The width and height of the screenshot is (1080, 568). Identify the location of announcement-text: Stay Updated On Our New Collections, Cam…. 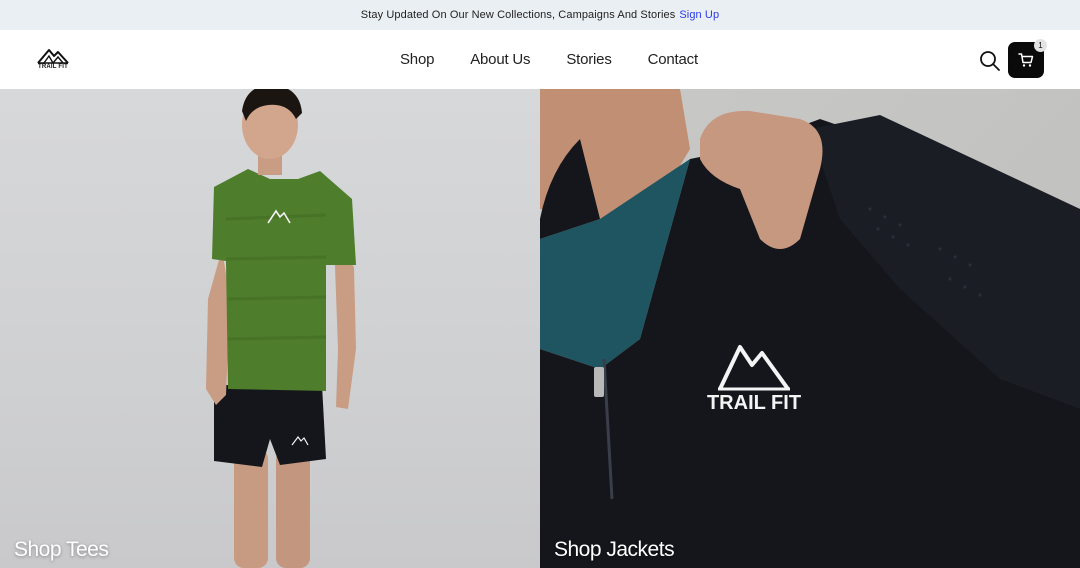
(518, 15).